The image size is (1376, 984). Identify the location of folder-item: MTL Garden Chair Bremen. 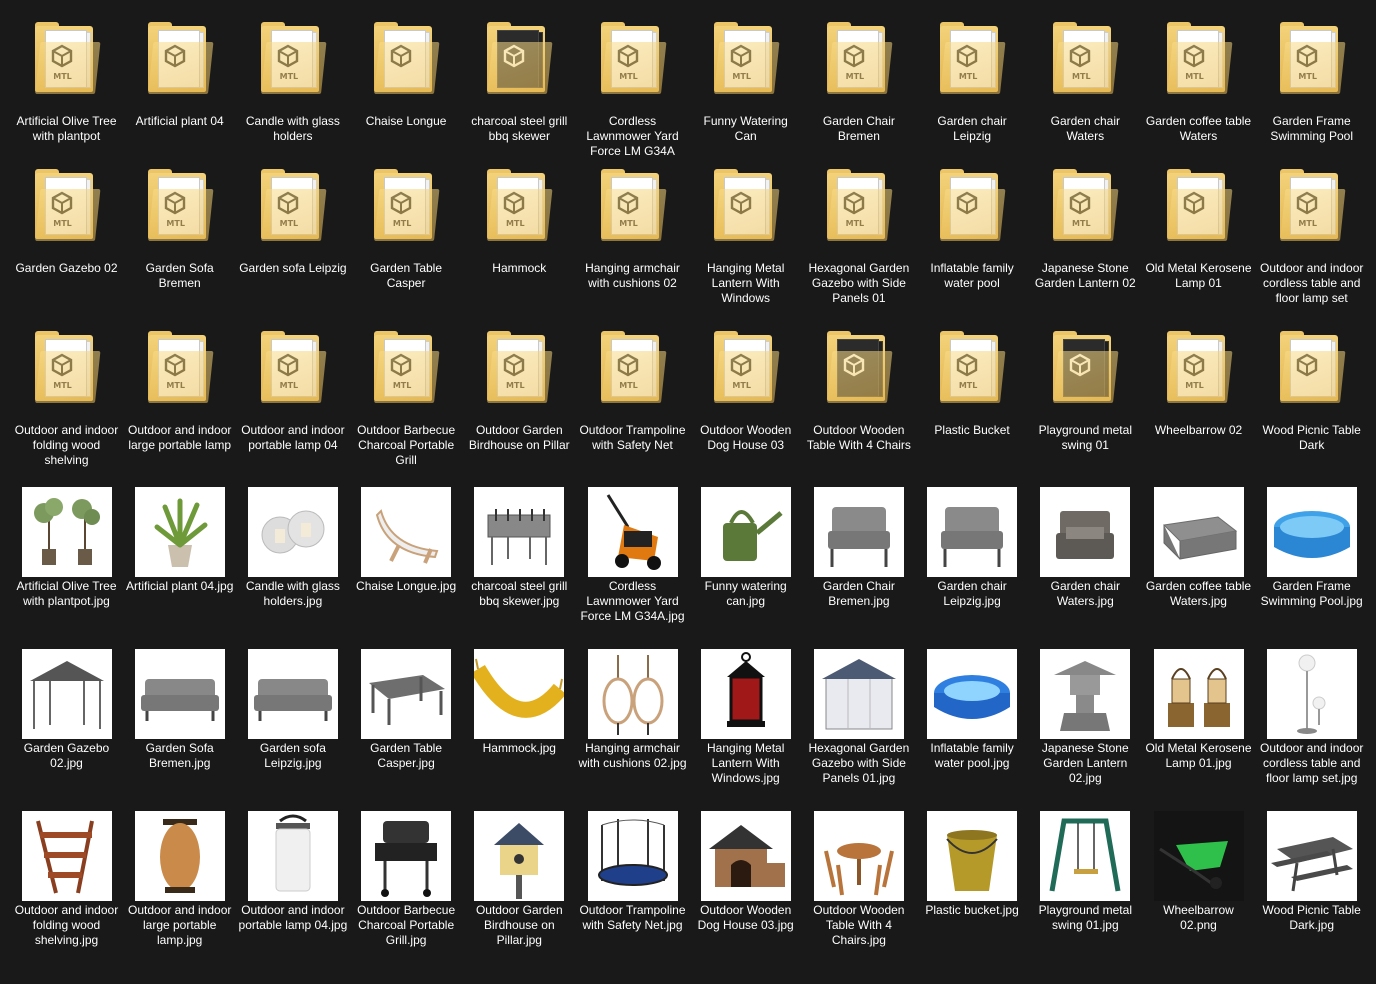
(858, 82).